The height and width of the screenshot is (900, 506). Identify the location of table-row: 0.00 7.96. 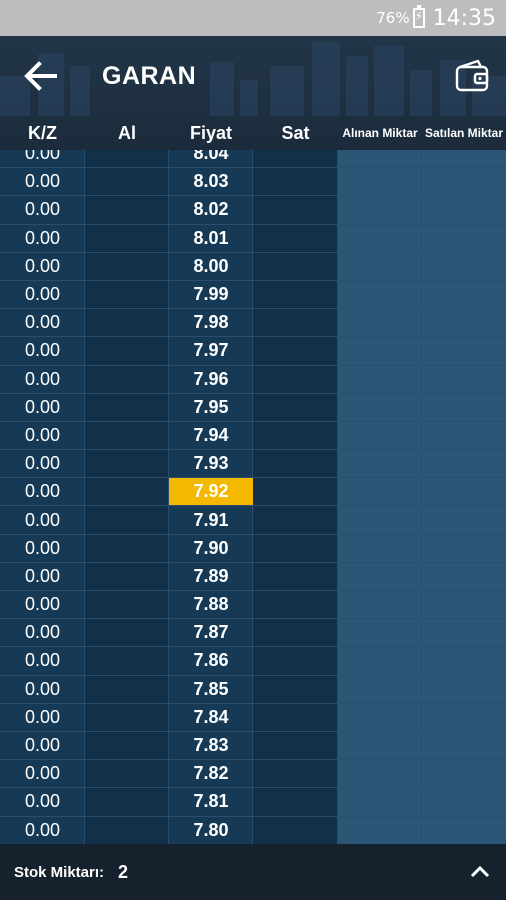
(253, 380).